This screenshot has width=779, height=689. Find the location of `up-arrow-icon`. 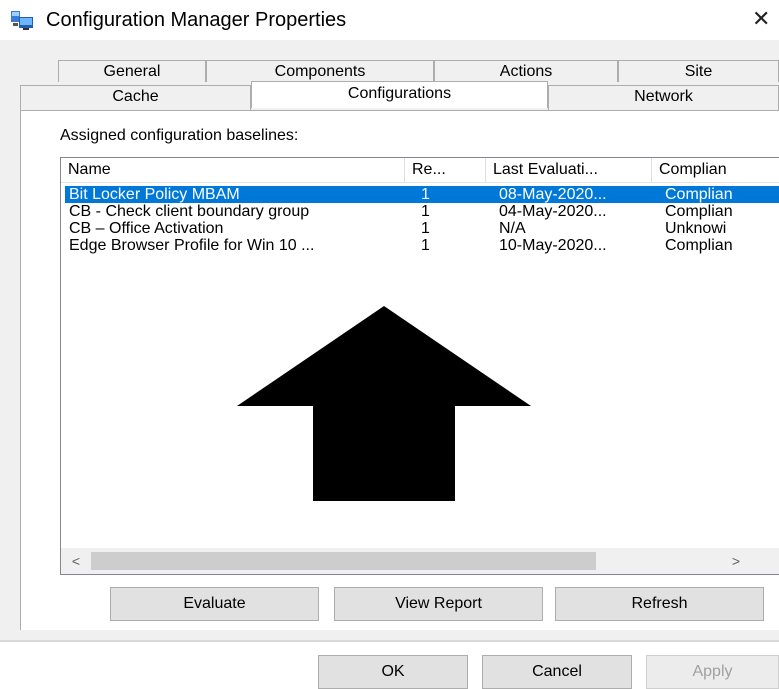

up-arrow-icon is located at coordinates (384, 403).